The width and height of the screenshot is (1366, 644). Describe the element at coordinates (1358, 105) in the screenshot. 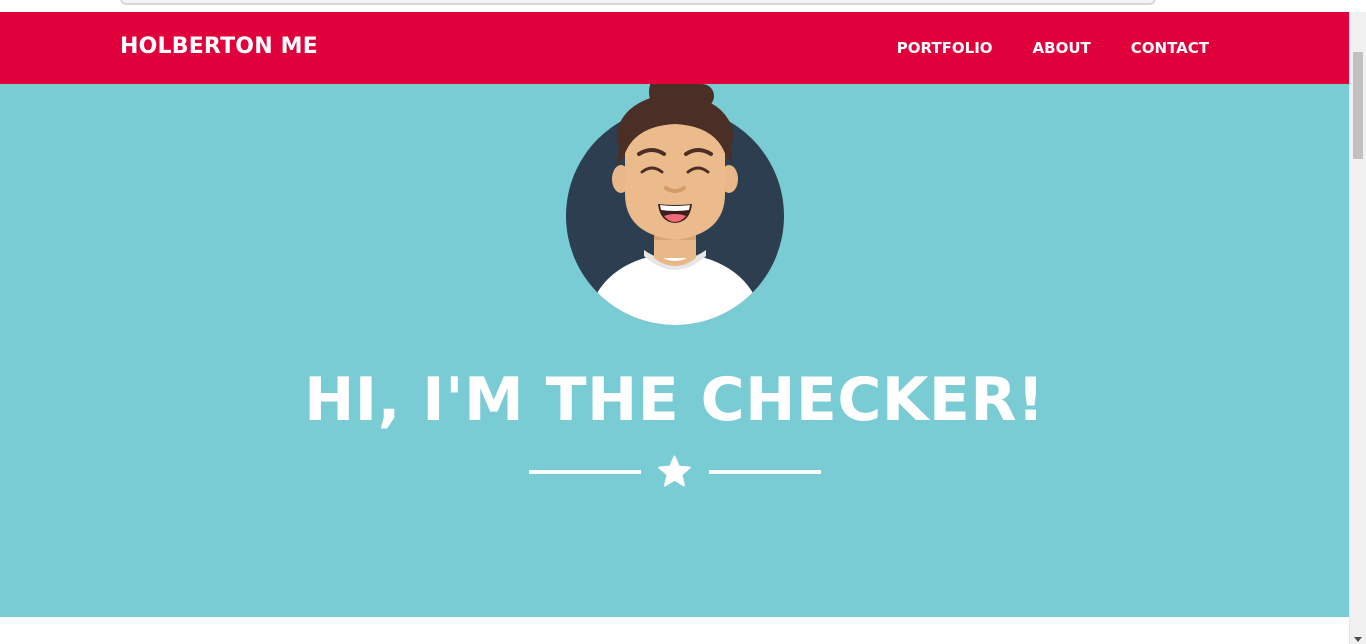

I see `scrollbar-thumb` at that location.